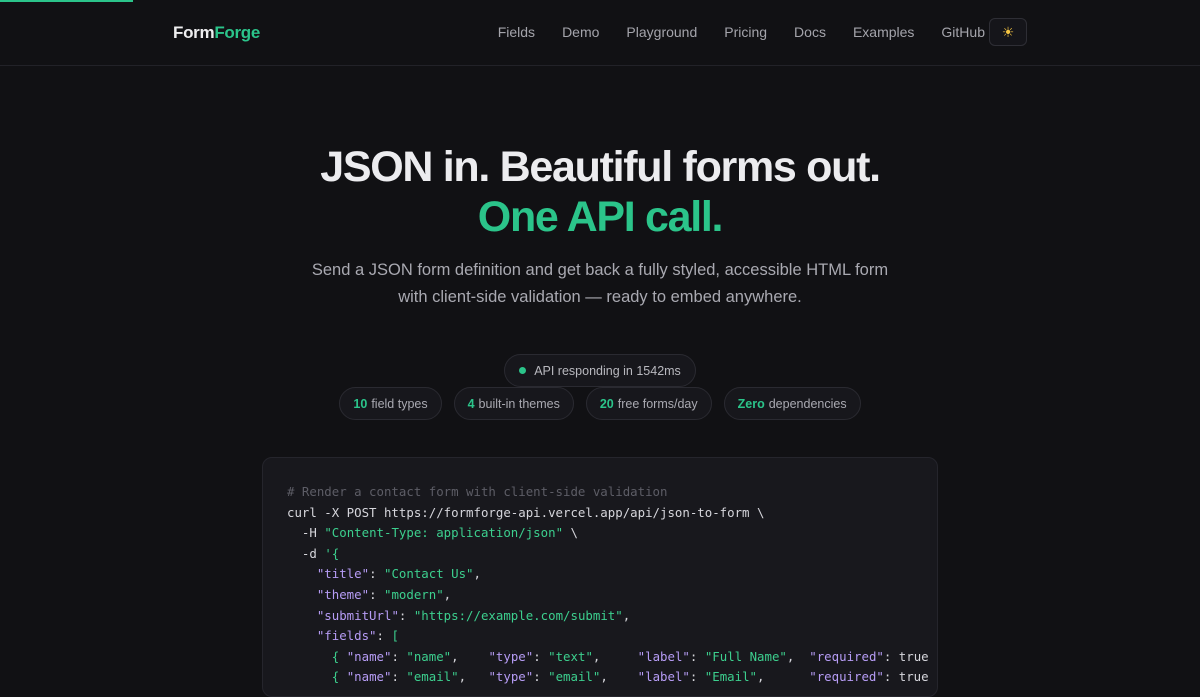  What do you see at coordinates (963, 32) in the screenshot?
I see `nav-link-github: GitHub` at bounding box center [963, 32].